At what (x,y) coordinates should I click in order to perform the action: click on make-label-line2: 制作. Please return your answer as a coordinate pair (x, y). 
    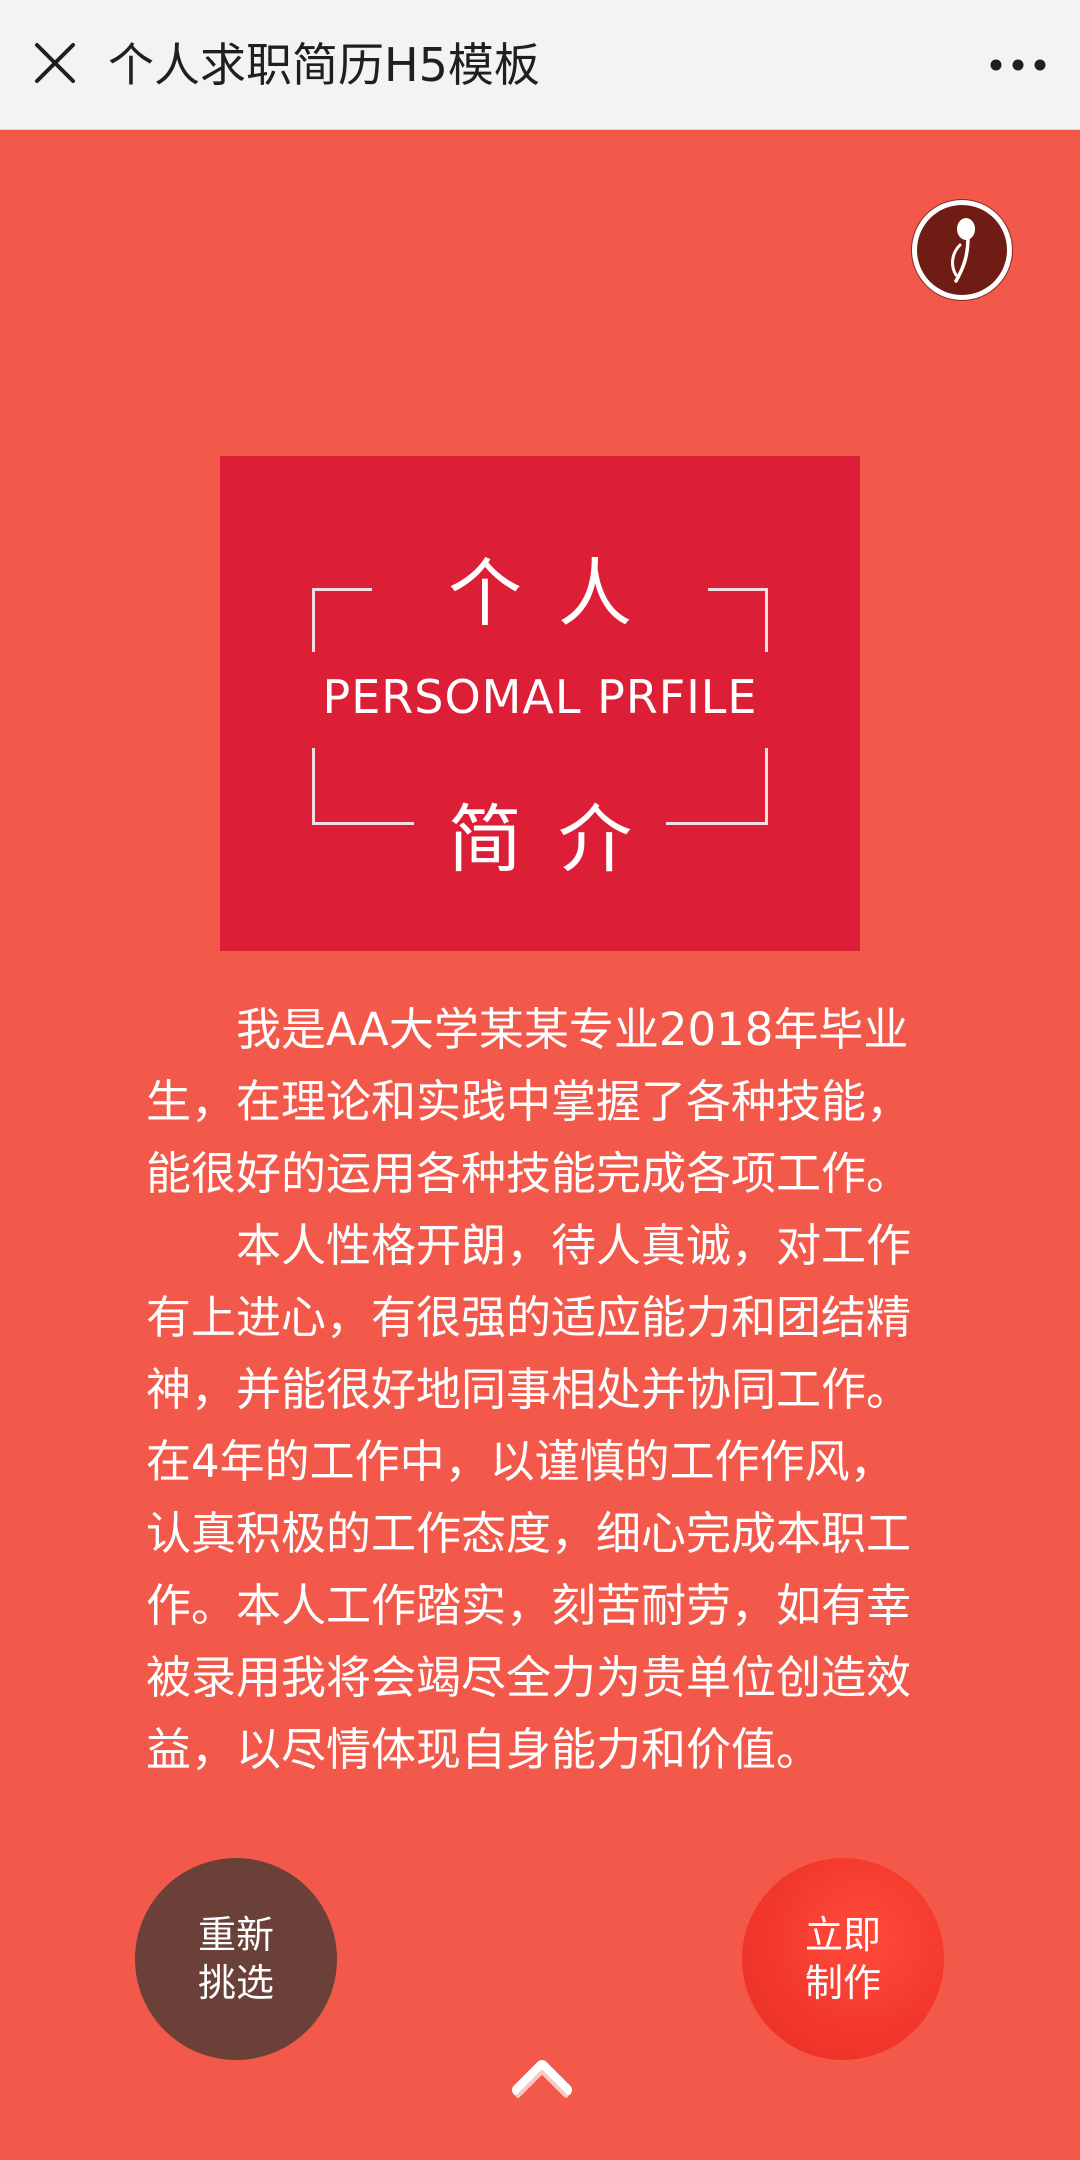
    Looking at the image, I should click on (842, 1983).